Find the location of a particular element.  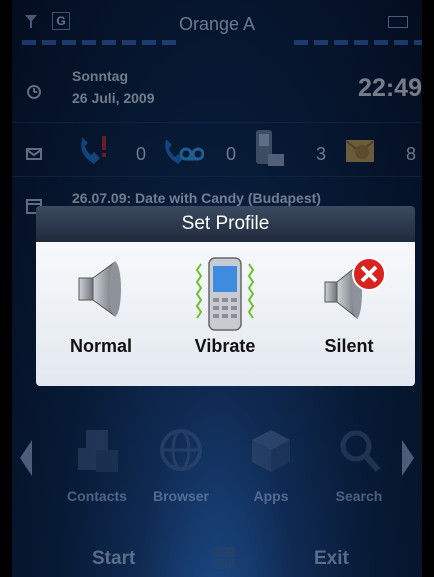

profile-label-vibrate: Vibrate is located at coordinates (225, 346).